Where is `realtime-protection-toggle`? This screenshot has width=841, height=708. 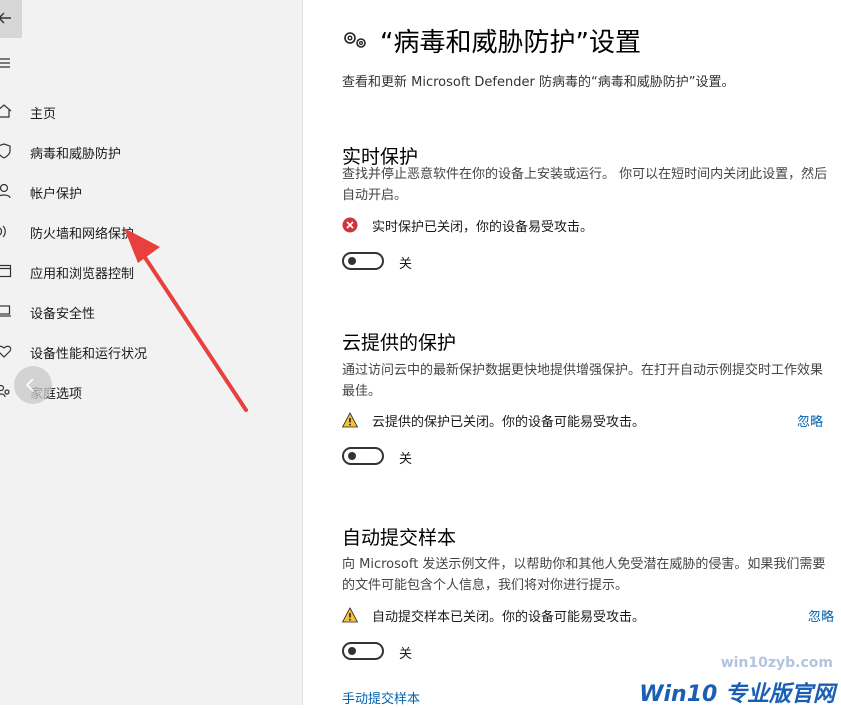
realtime-protection-toggle is located at coordinates (363, 261).